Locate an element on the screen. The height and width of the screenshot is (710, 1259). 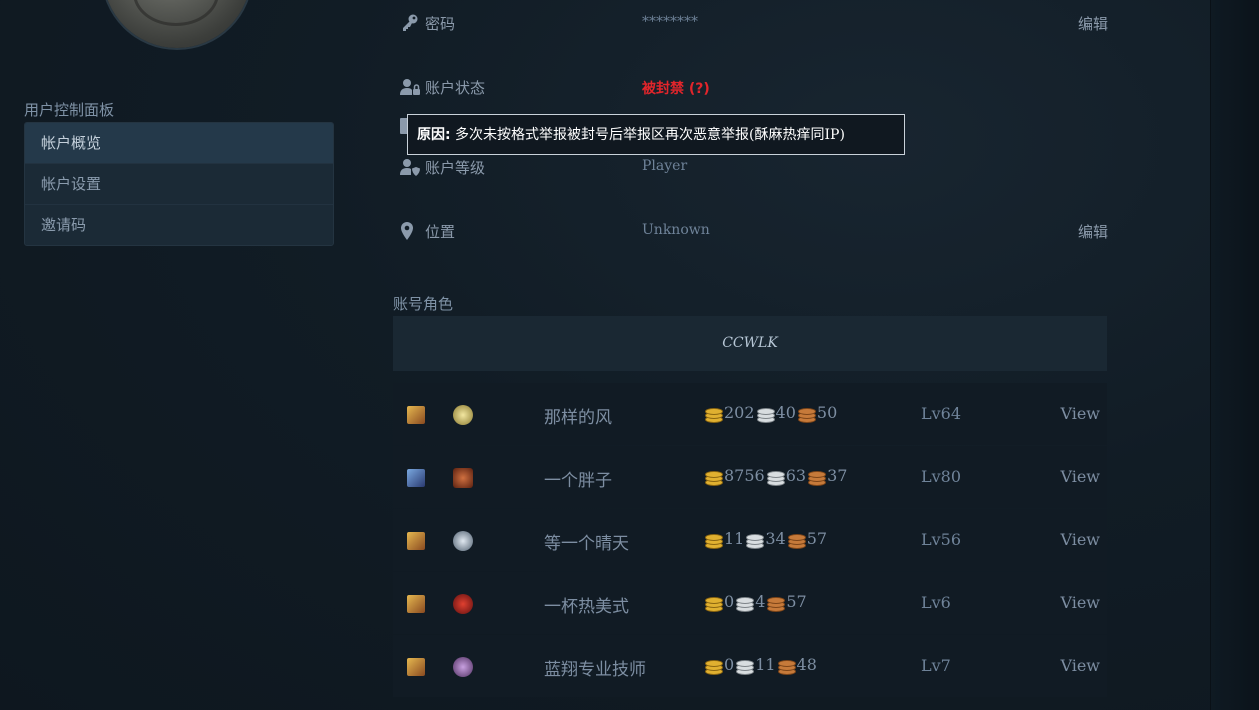
character-row: 那样的风 202 40 50 Lv64 View is located at coordinates (750, 414).